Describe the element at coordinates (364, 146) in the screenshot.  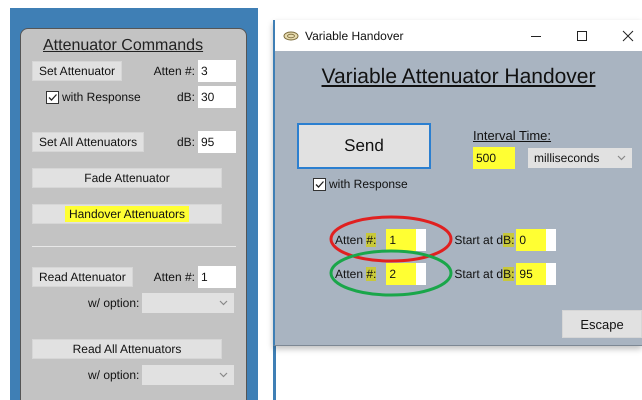
I see `send-button: Send` at that location.